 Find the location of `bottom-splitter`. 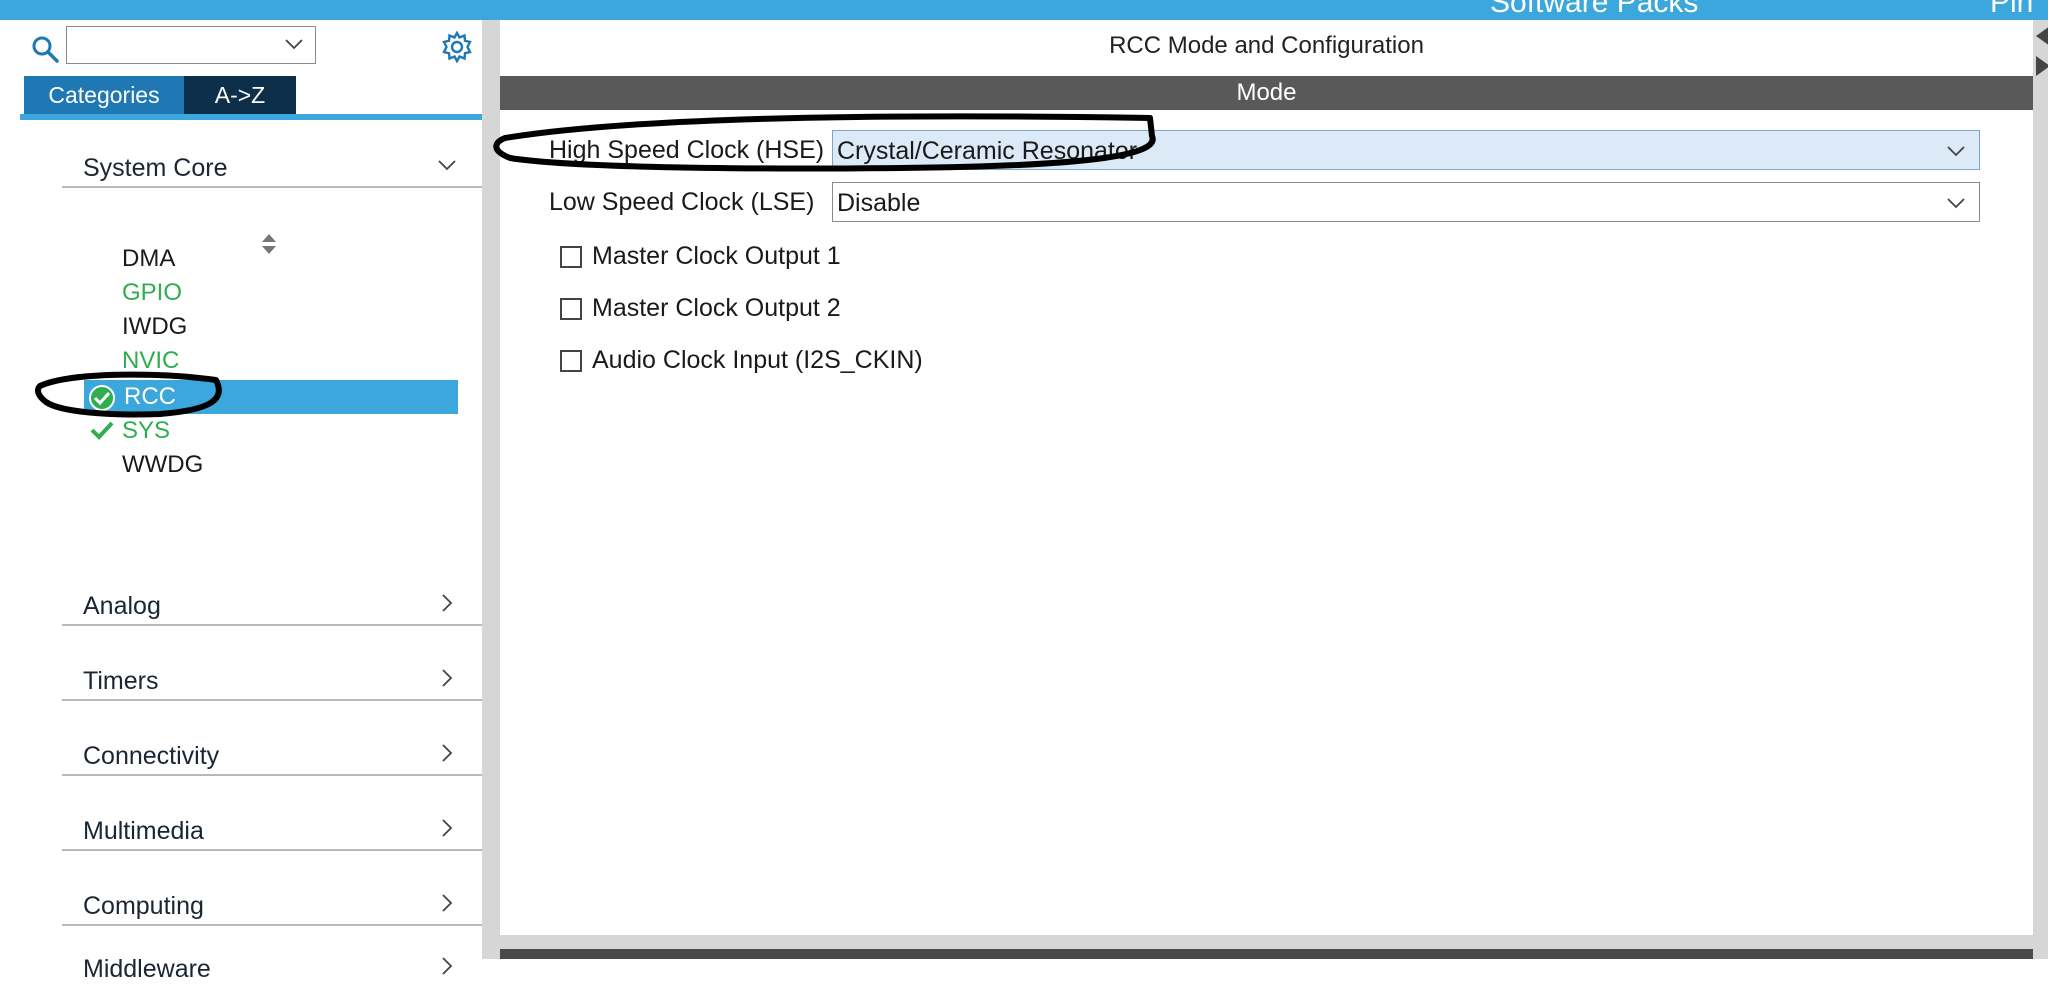

bottom-splitter is located at coordinates (1266, 947).